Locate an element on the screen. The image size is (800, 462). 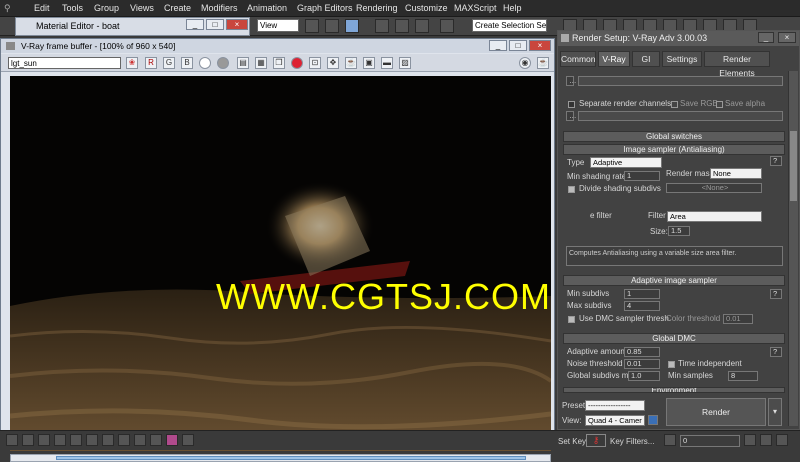
menu-views: Views is located at coordinates (142, 8).